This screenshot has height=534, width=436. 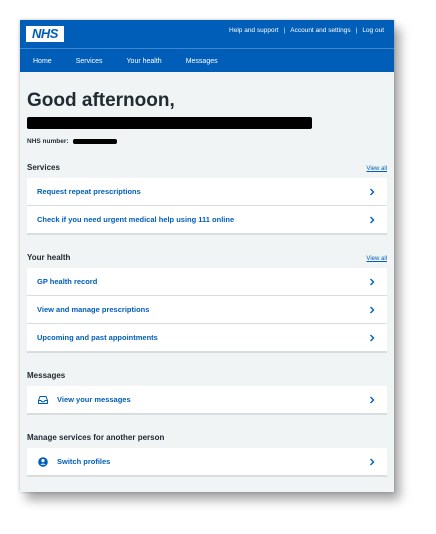 I want to click on row-label: GP health record, so click(x=67, y=281).